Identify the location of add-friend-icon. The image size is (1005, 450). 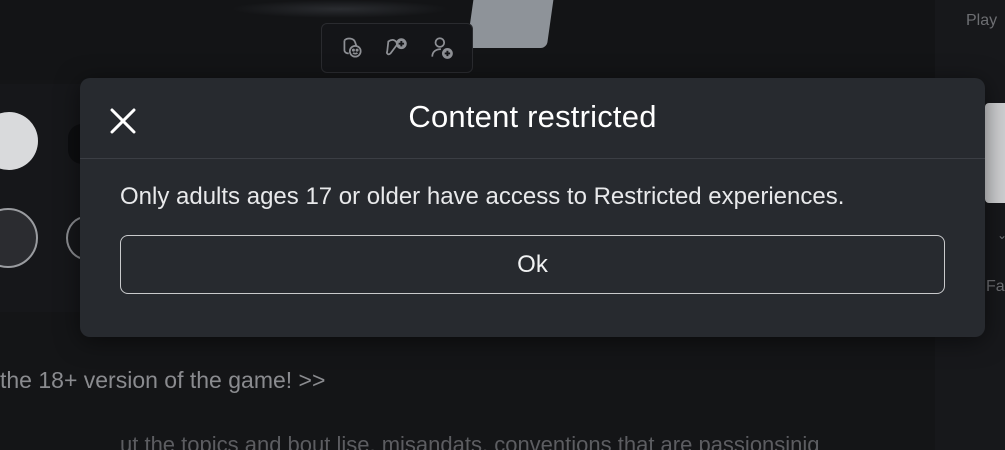
(397, 48).